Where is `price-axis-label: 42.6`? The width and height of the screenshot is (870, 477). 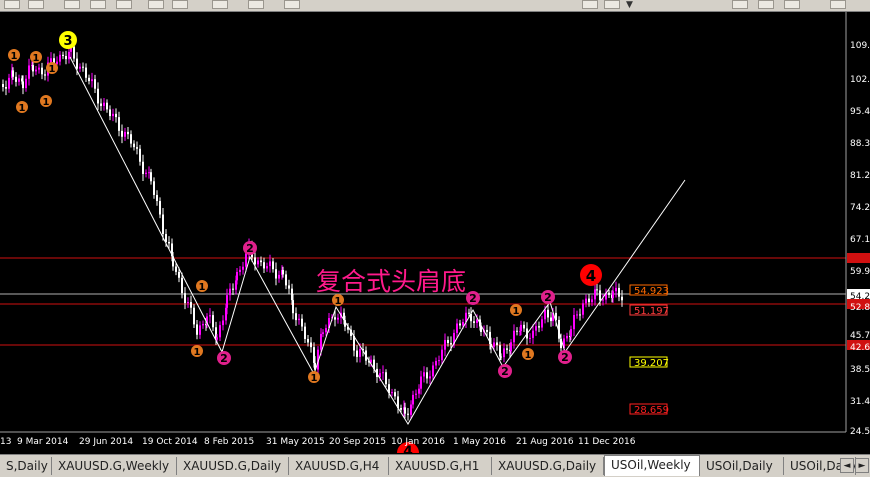 price-axis-label: 42.6 is located at coordinates (860, 348).